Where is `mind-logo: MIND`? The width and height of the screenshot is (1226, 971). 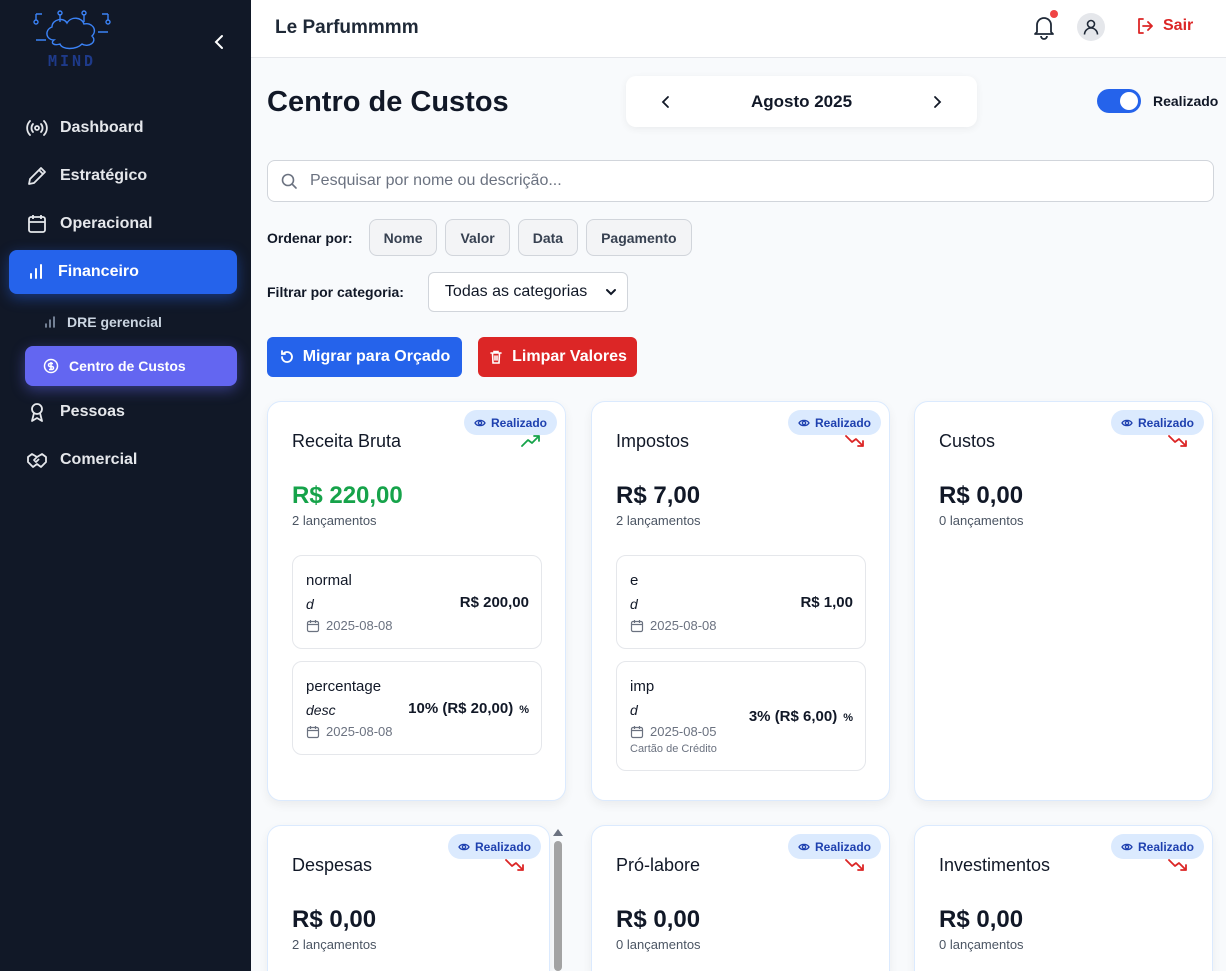 mind-logo: MIND is located at coordinates (72, 41).